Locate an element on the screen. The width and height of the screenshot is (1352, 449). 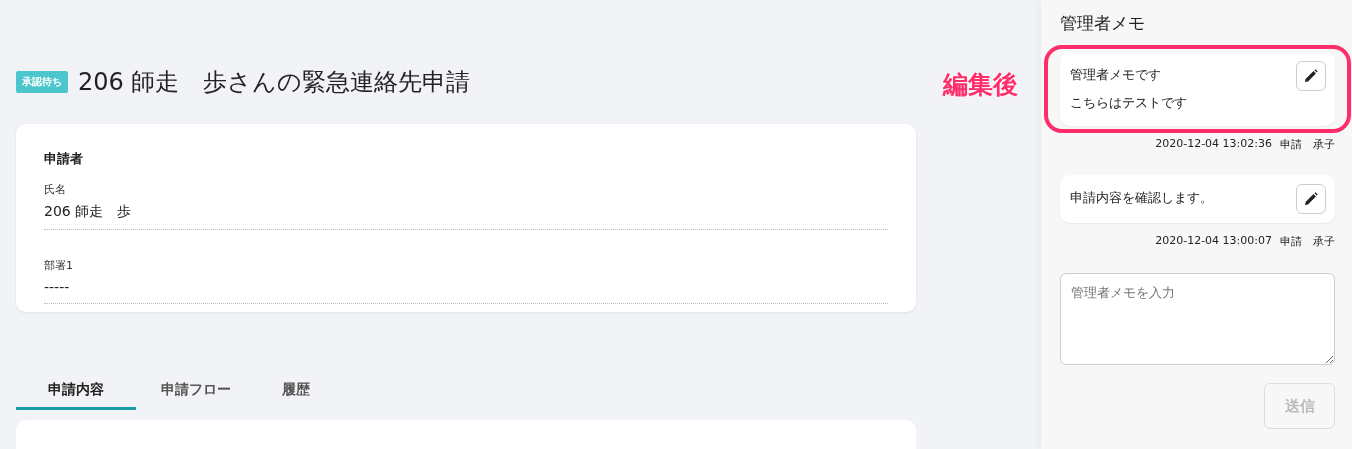
memo-text: こちらはテストです is located at coordinates (1128, 103).